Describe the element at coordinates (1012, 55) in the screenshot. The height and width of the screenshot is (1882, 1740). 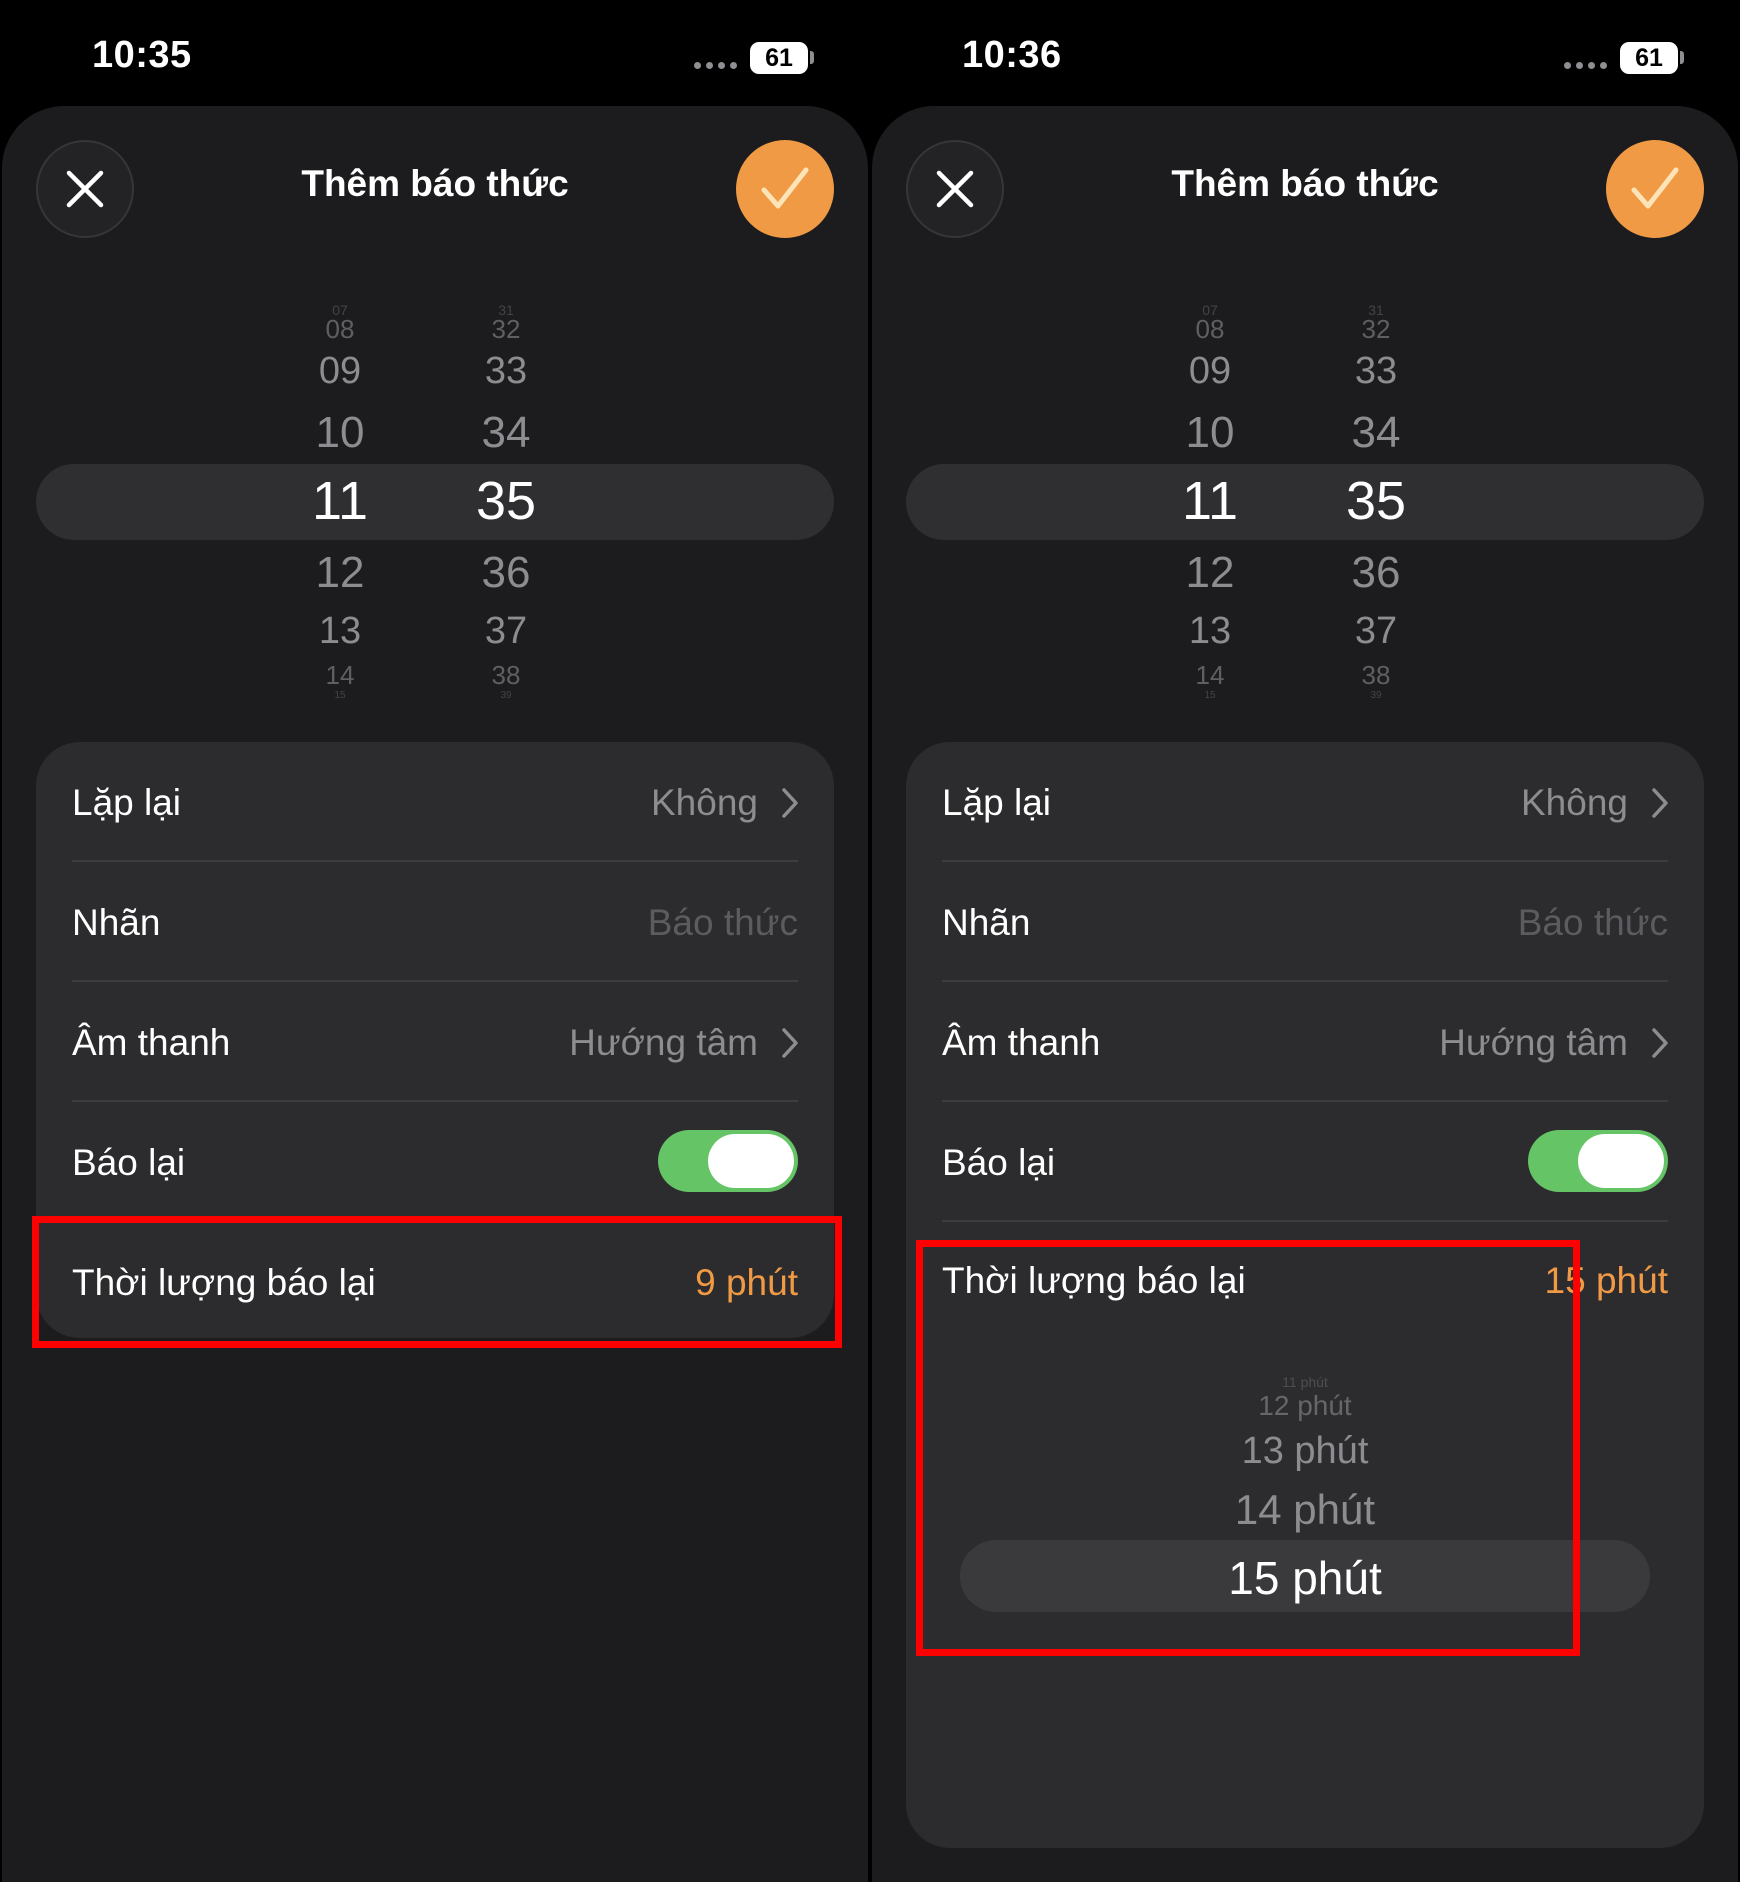
I see `status-time: 10:36` at that location.